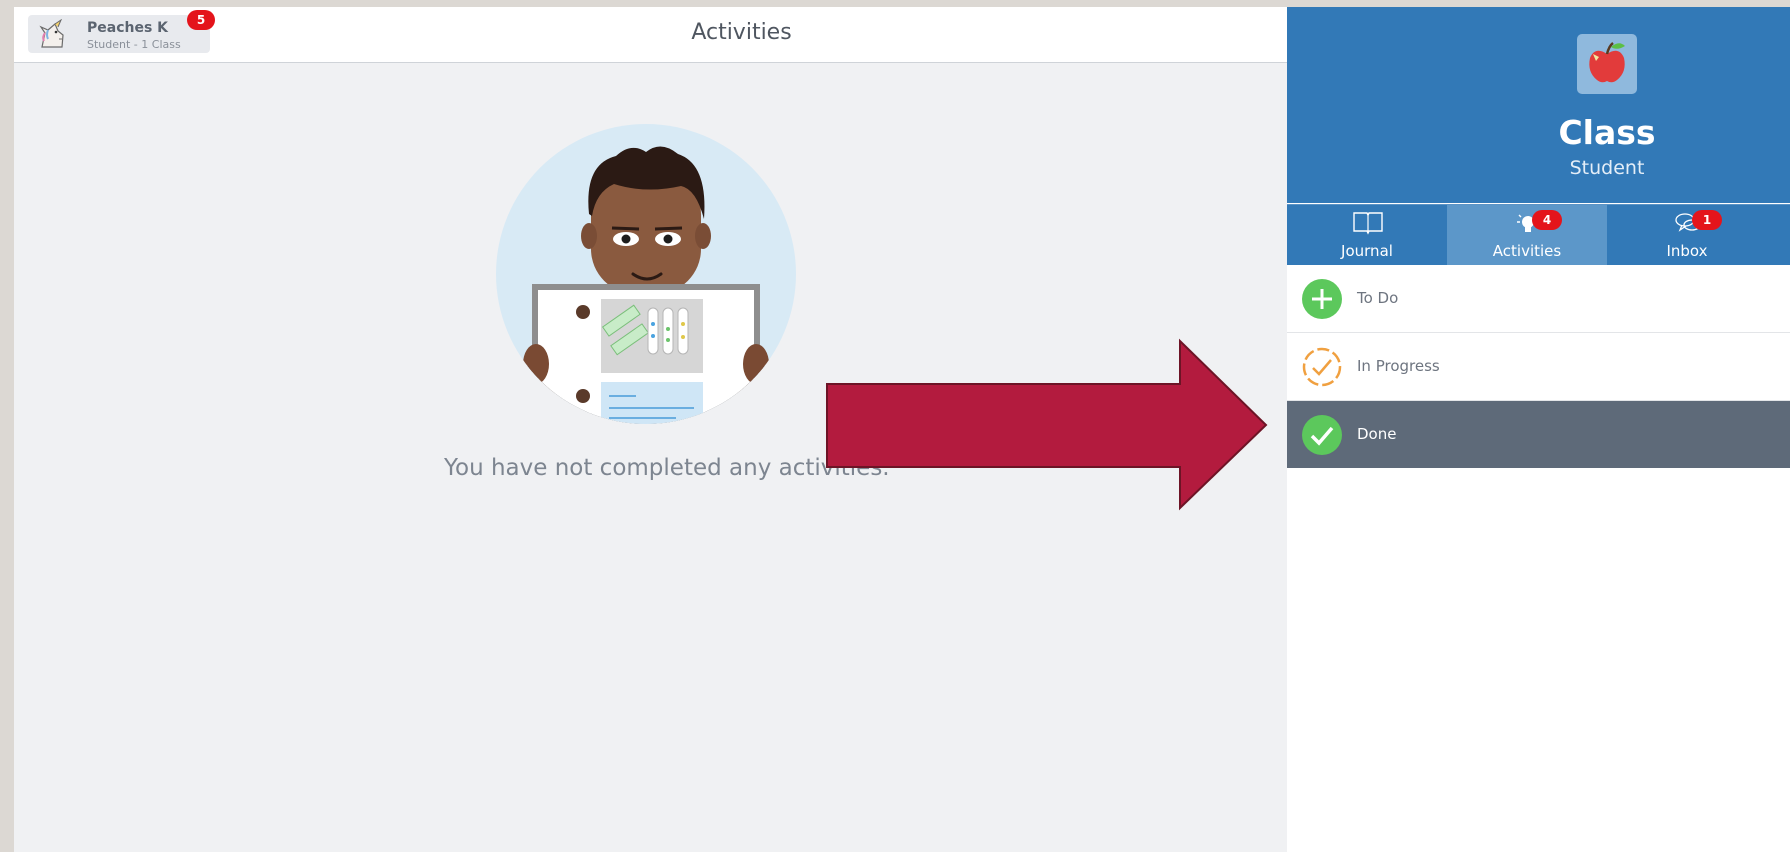 The image size is (1790, 852). What do you see at coordinates (1538, 367) in the screenshot?
I see `status-in-progress: In Progress` at bounding box center [1538, 367].